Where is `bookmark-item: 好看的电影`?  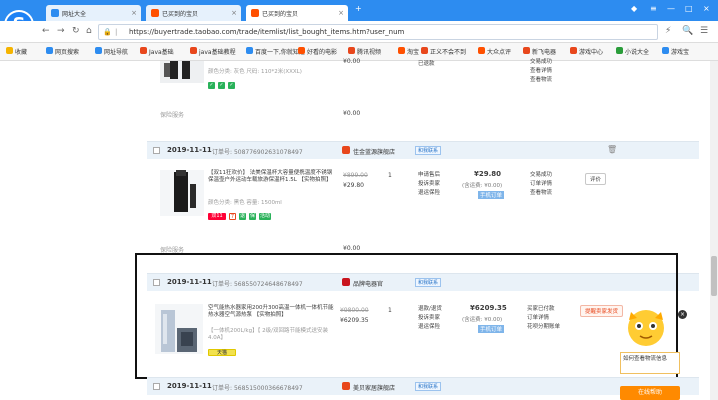
bookmark-item: 好看的电影 is located at coordinates (317, 51).